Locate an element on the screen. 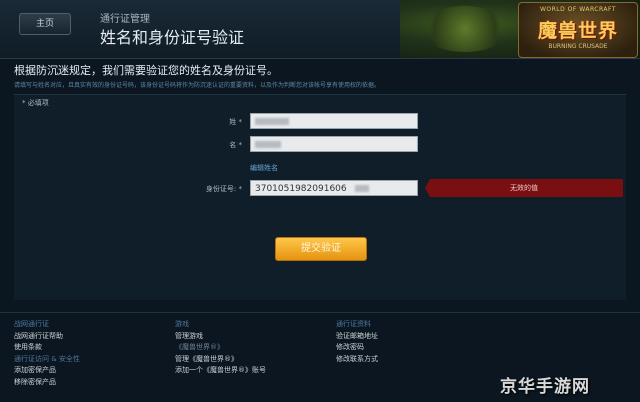 Image resolution: width=640 pixels, height=402 pixels. logo-subtitle: BURNING CRUSADE is located at coordinates (578, 46).